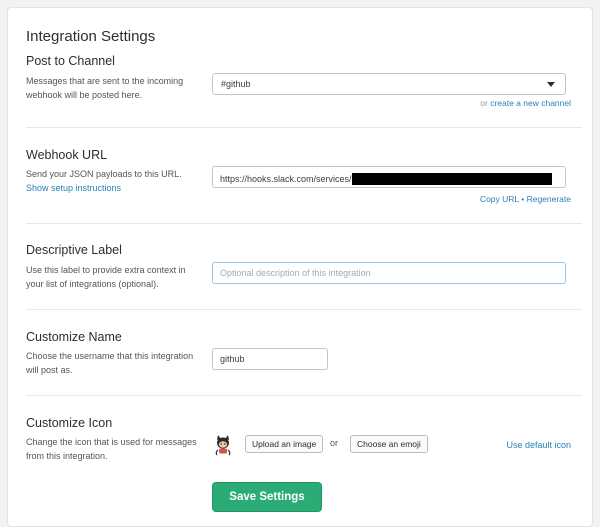 The height and width of the screenshot is (527, 600). Describe the element at coordinates (551, 84) in the screenshot. I see `caret-down-icon` at that location.